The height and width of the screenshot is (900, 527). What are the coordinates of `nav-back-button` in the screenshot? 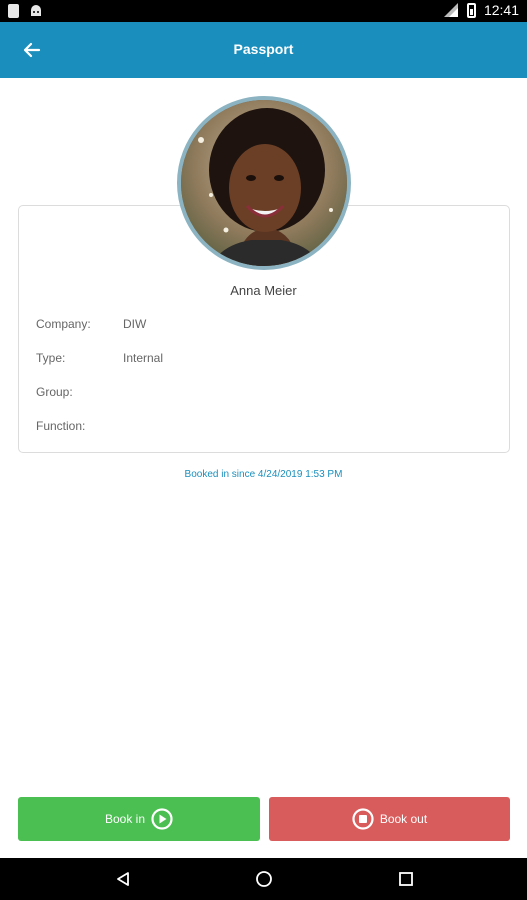 It's located at (123, 879).